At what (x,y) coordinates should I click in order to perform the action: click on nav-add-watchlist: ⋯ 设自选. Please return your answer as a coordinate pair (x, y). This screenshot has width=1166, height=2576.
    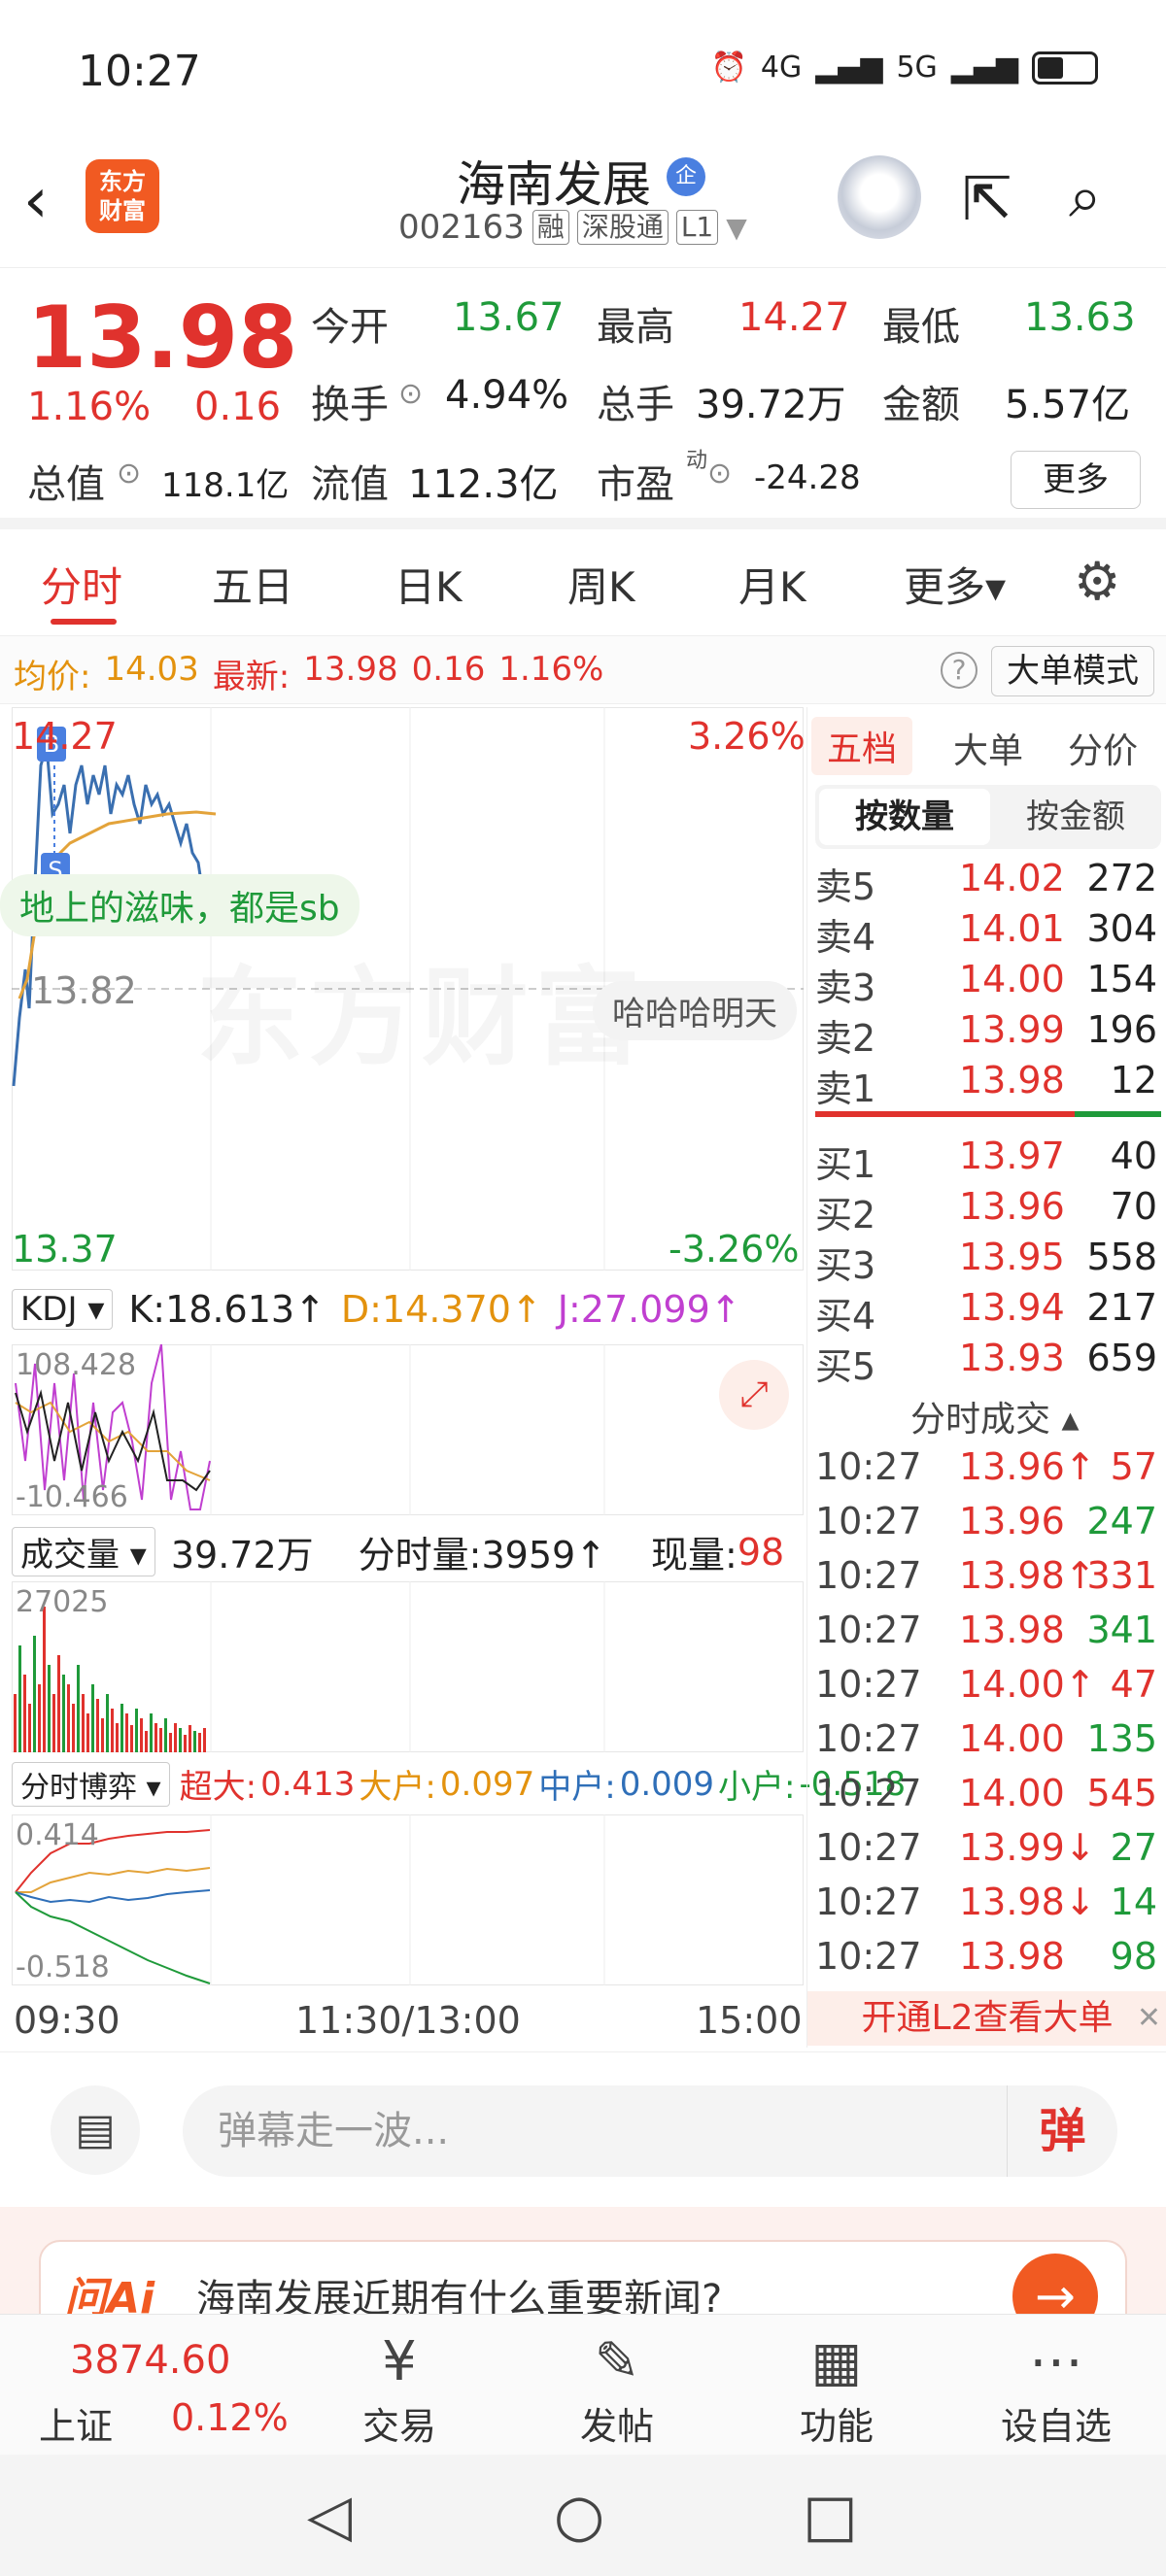
    Looking at the image, I should click on (1056, 2389).